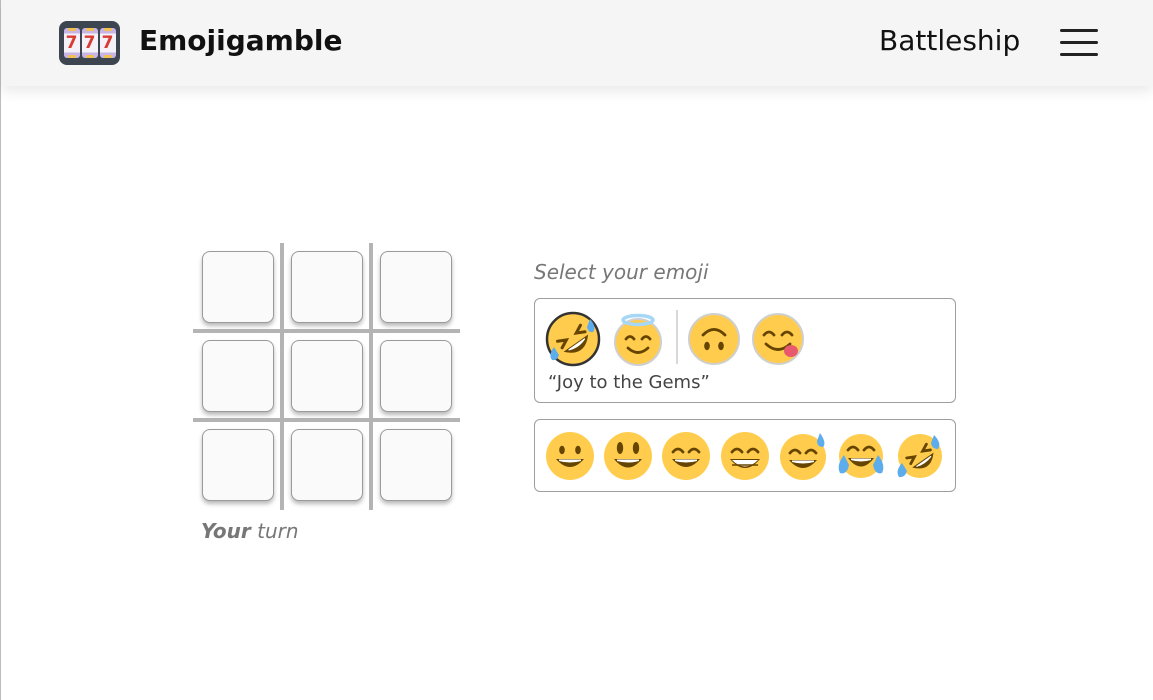  Describe the element at coordinates (621, 272) in the screenshot. I see `select-emoji-label: Select your emoji` at that location.